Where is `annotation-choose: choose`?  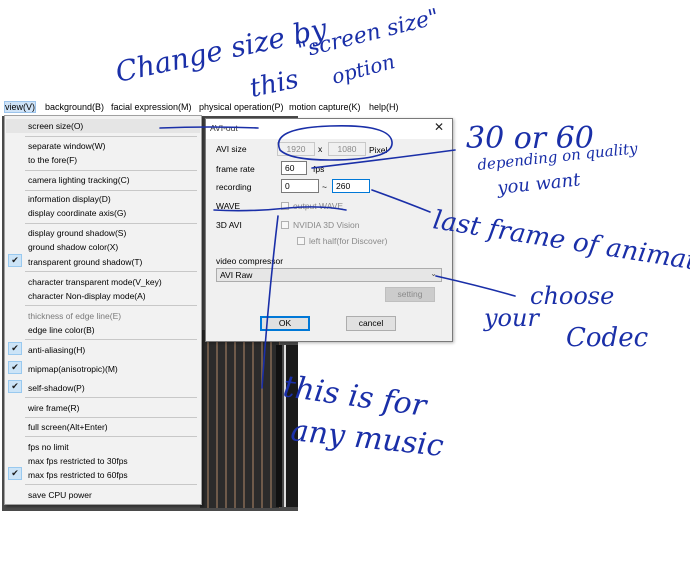 annotation-choose: choose is located at coordinates (572, 296).